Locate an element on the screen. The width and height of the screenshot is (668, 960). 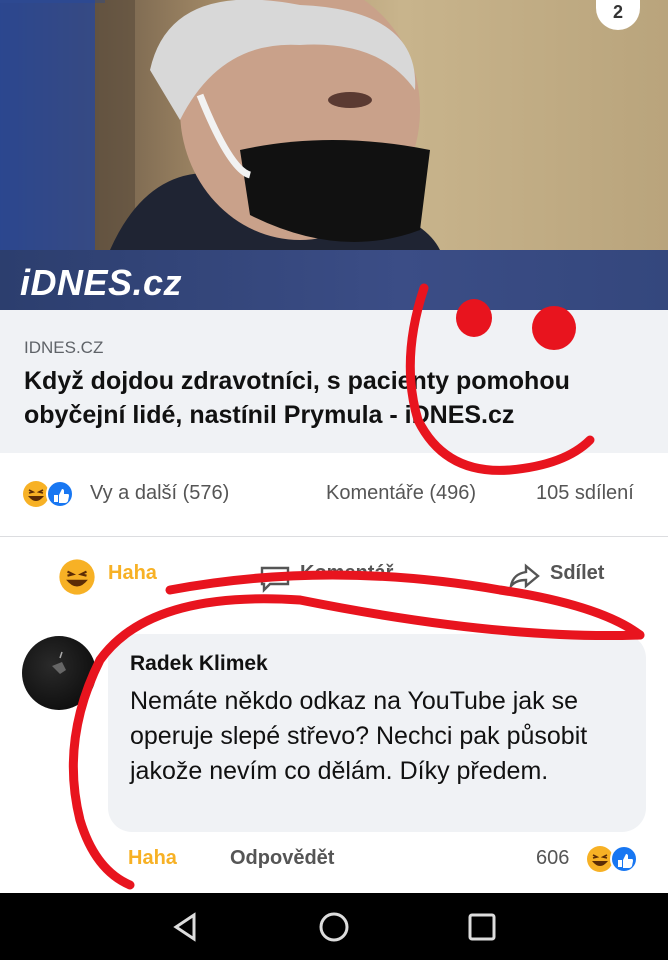
link-domain: IDNES.CZ is located at coordinates (64, 347).